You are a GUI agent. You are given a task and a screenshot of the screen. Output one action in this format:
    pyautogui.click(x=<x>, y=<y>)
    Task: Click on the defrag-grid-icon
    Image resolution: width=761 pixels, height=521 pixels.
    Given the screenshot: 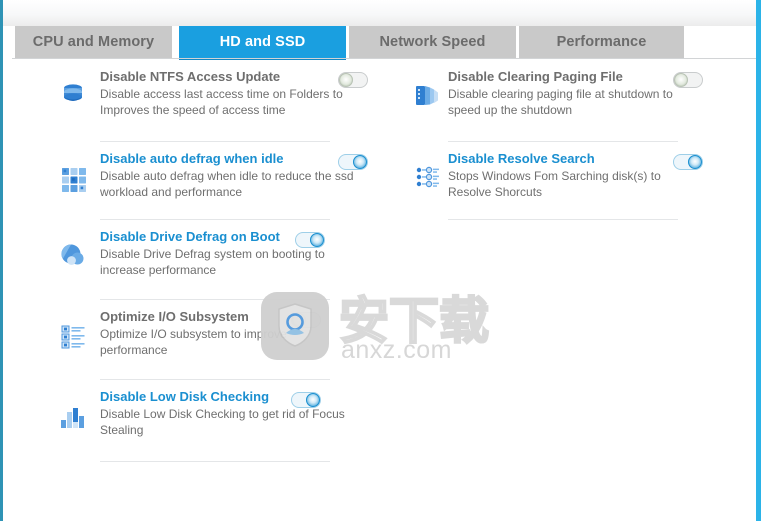 What is the action you would take?
    pyautogui.click(x=73, y=177)
    